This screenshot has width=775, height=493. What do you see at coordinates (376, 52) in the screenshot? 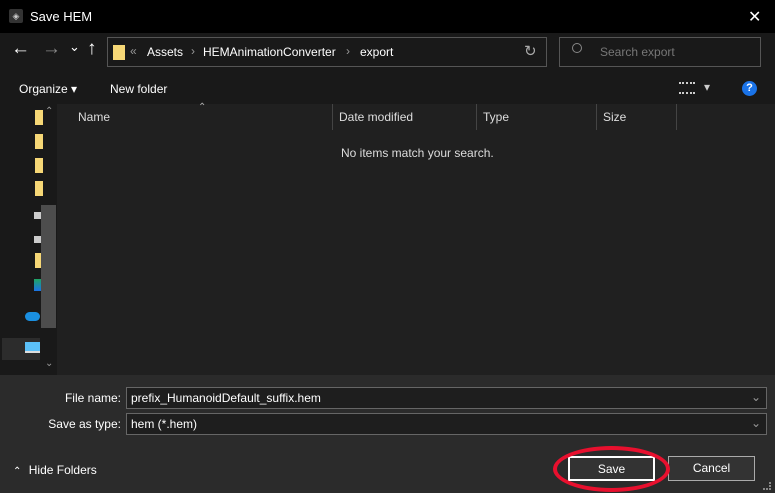
I see `breadcrumb-export: export` at bounding box center [376, 52].